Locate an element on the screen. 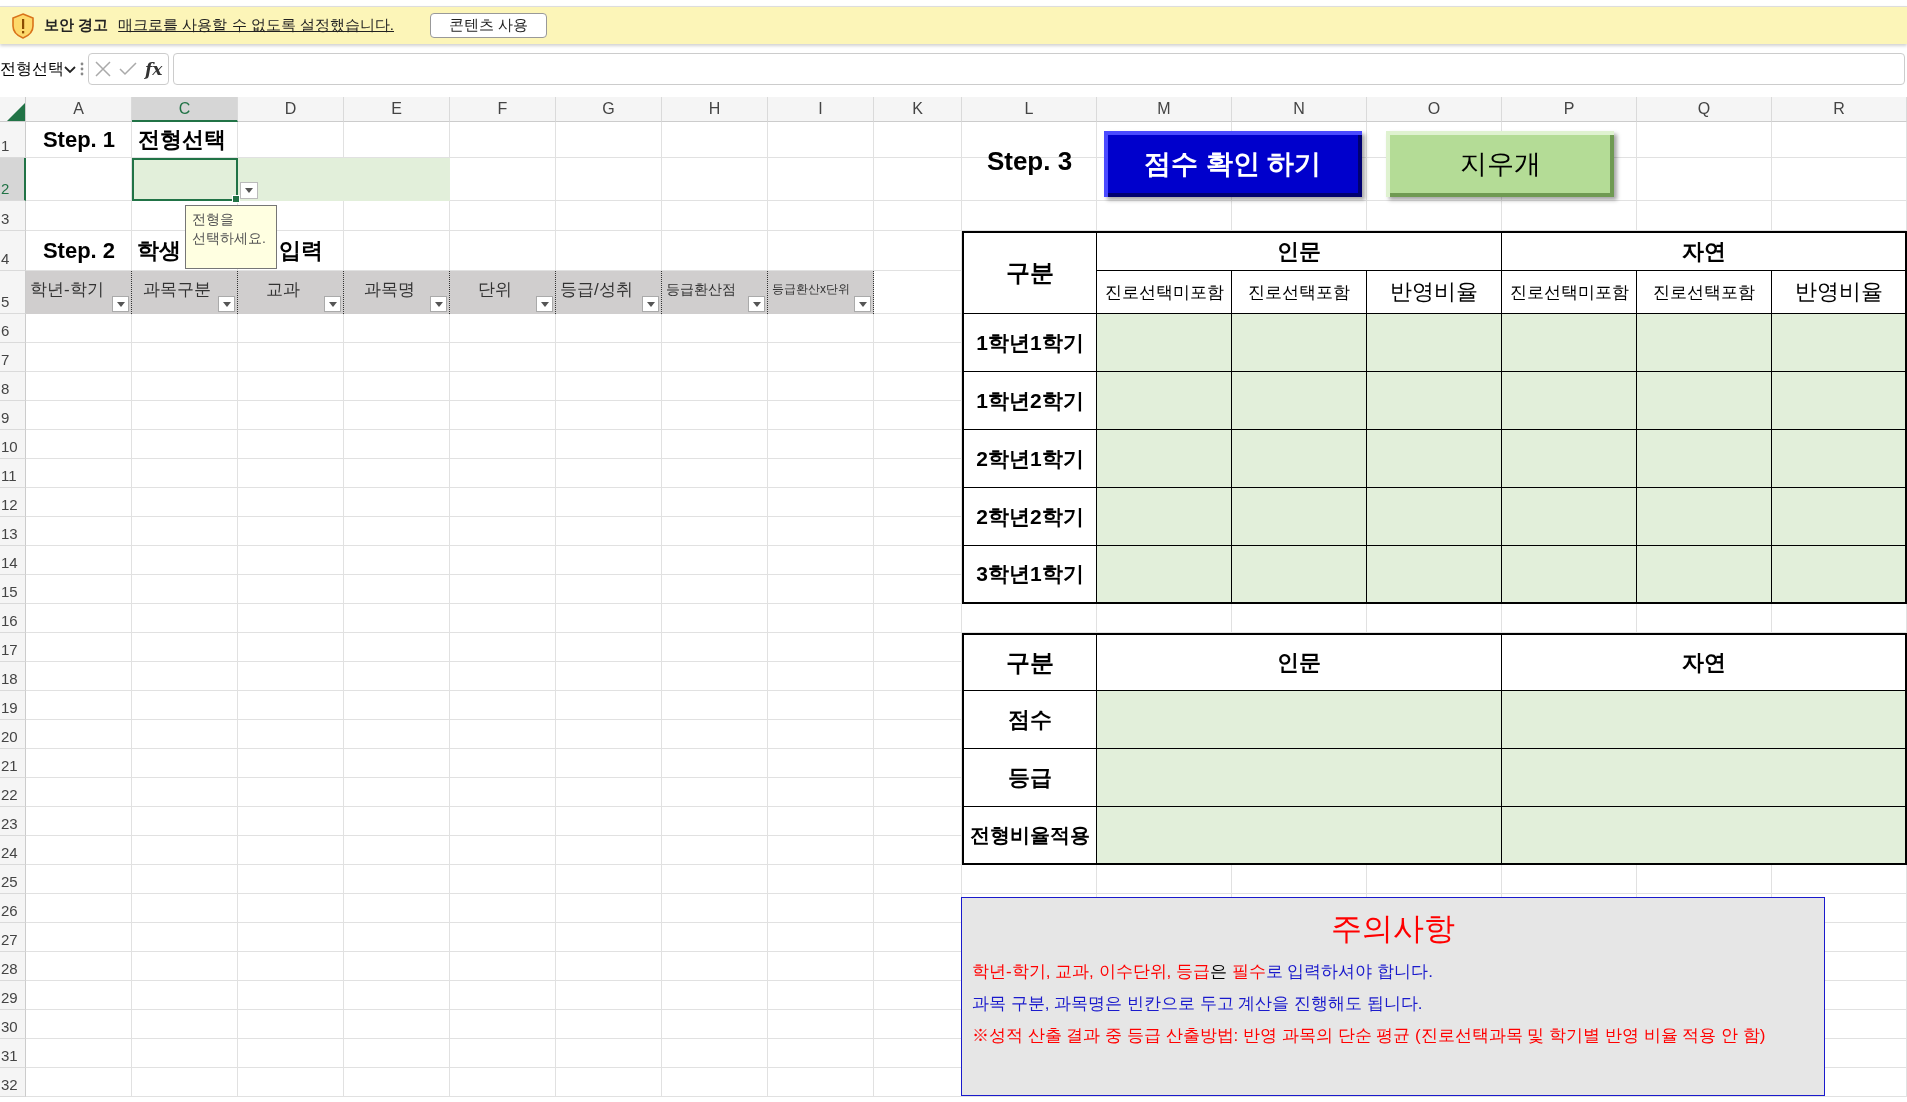 This screenshot has height=1102, width=1907. vertical-dots-icon is located at coordinates (82, 69).